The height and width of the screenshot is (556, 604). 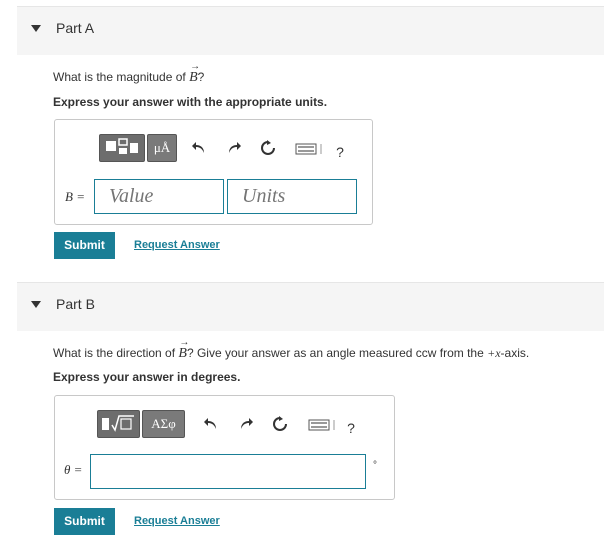 I want to click on template-button, so click(x=122, y=148).